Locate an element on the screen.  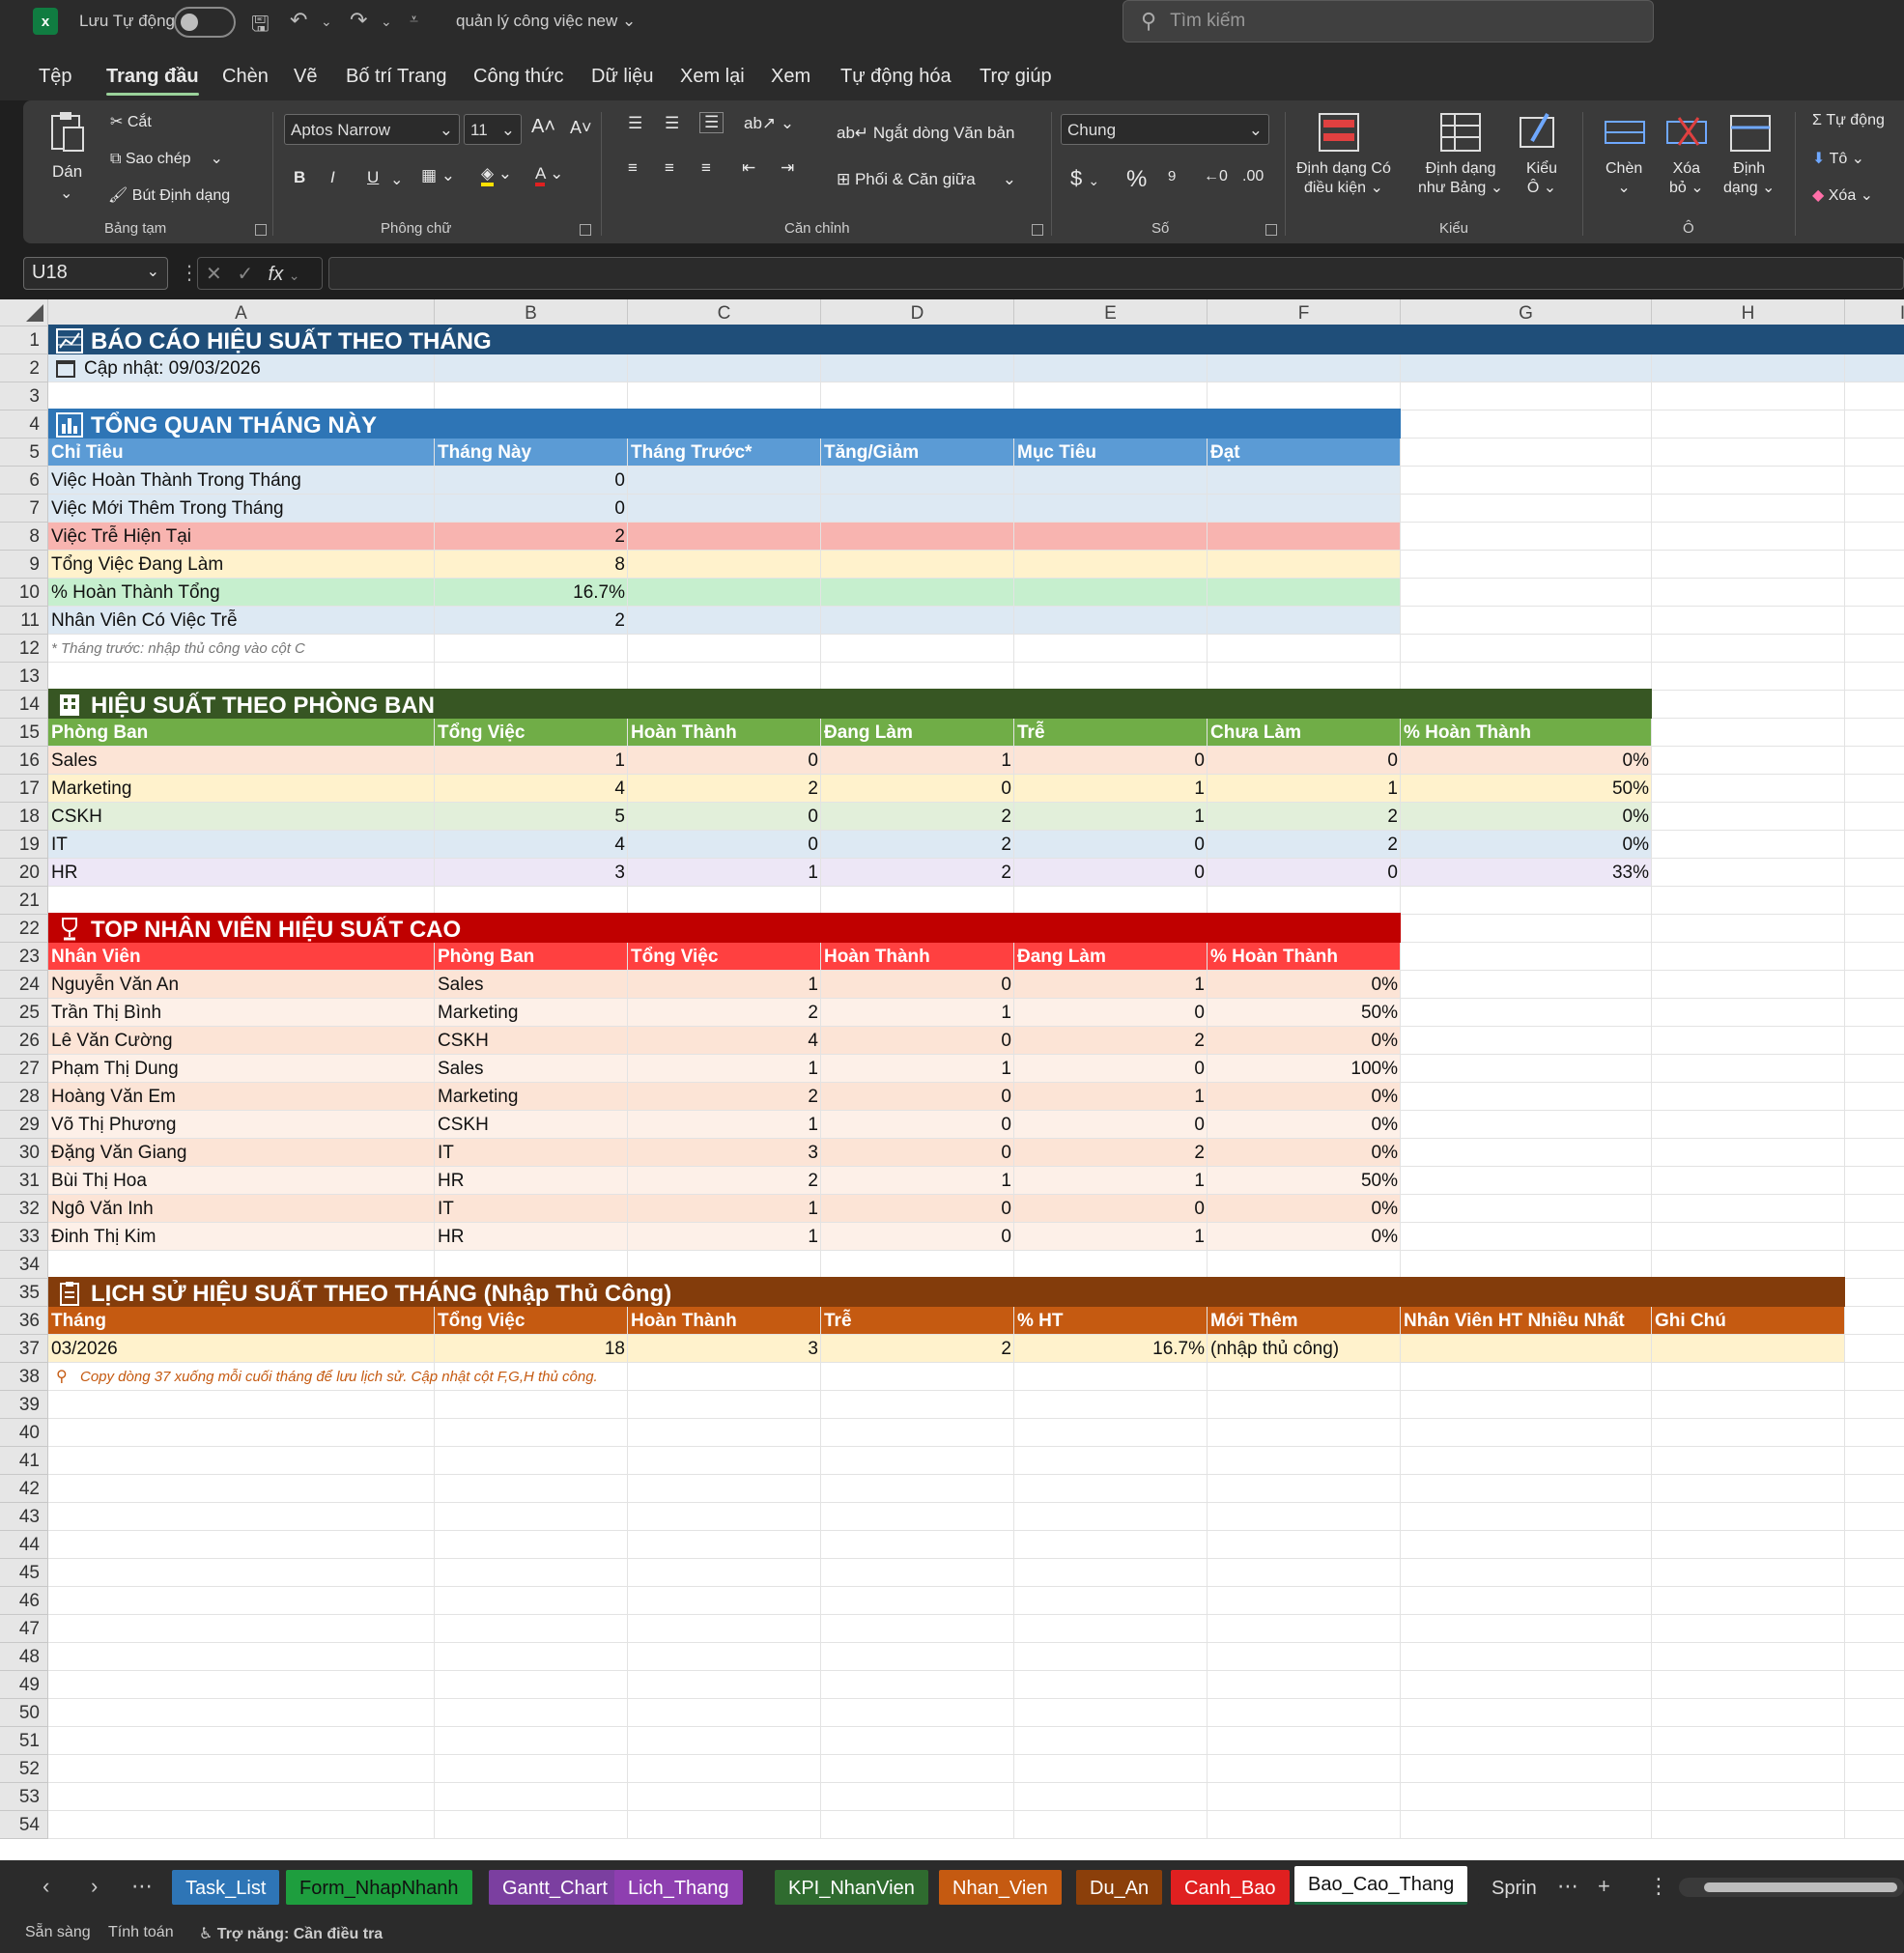
row-header: 3 is located at coordinates (24, 396).